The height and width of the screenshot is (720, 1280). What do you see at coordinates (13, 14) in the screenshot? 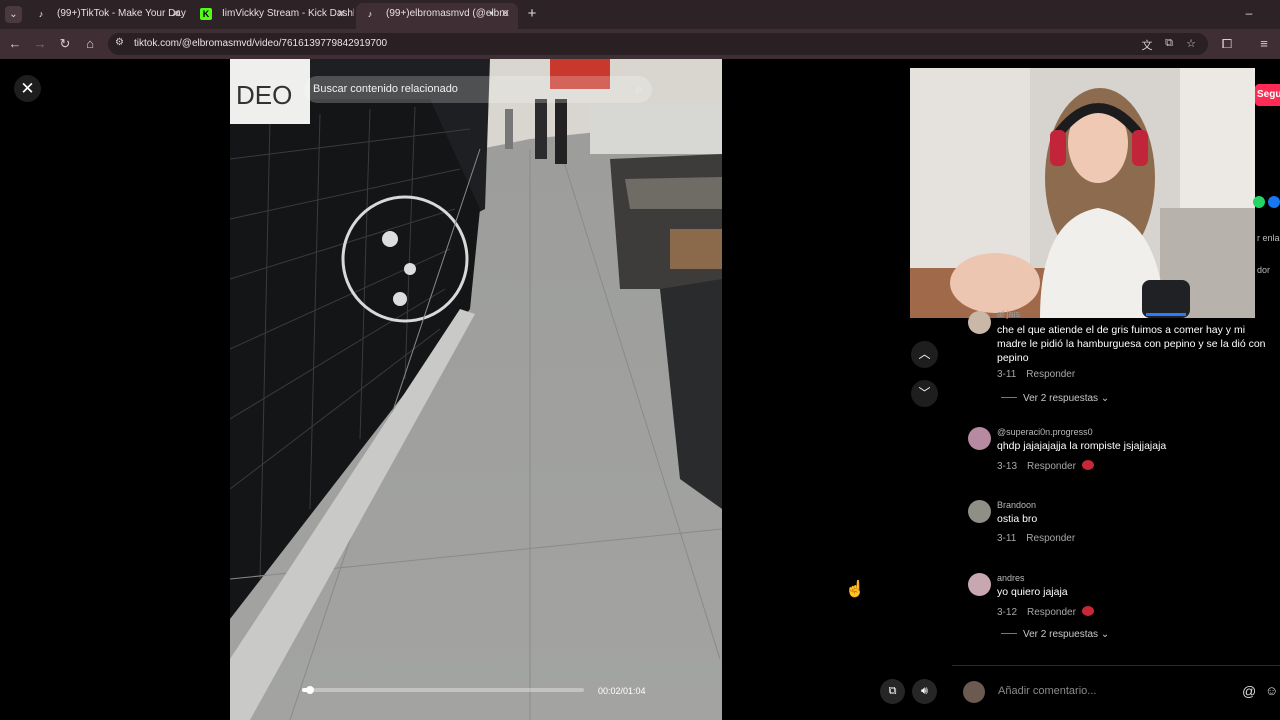
I see `tab-search-icon: ⌄` at bounding box center [13, 14].